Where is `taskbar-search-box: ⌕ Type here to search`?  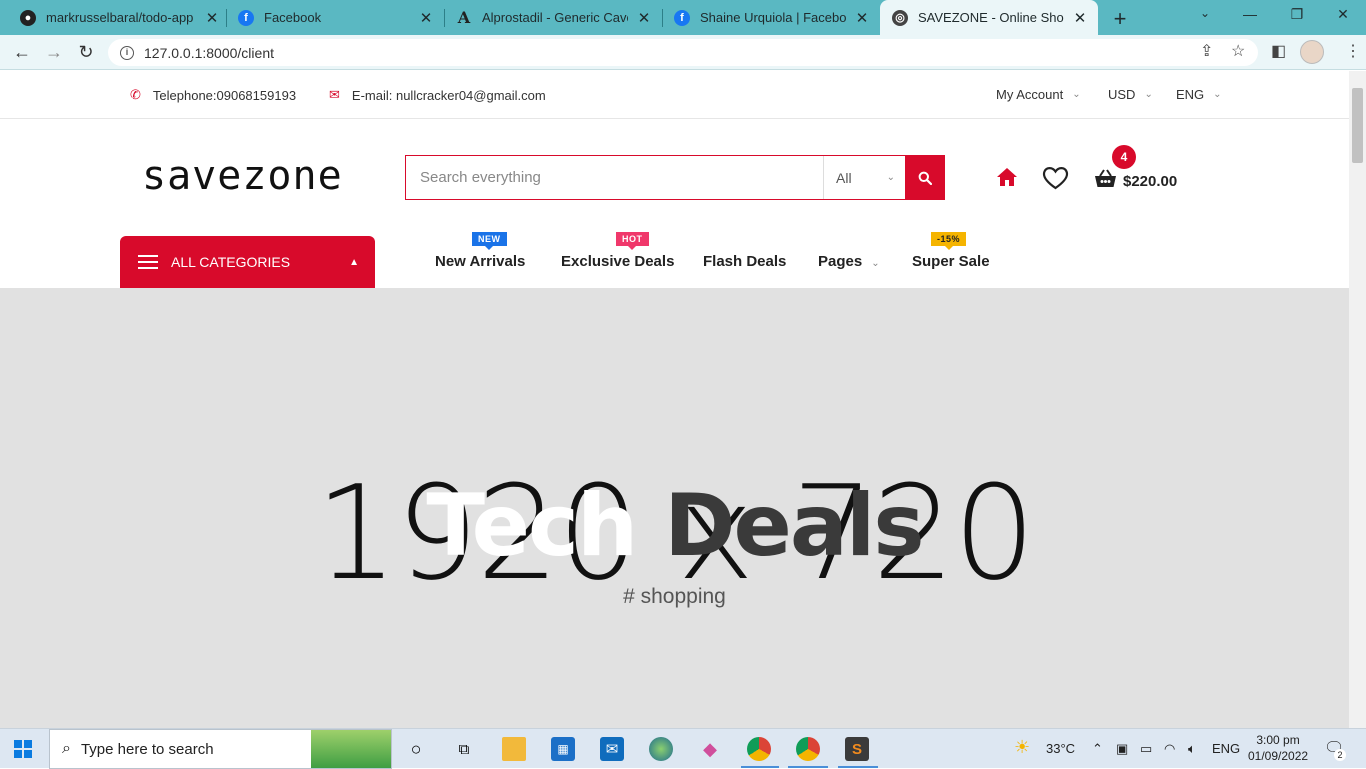 taskbar-search-box: ⌕ Type here to search is located at coordinates (220, 749).